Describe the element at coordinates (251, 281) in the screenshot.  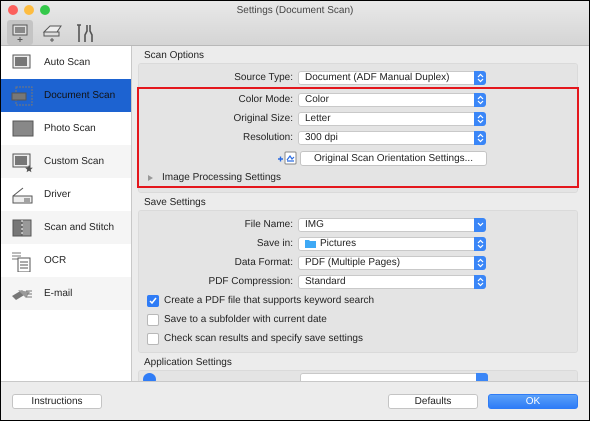
I see `field-label: PDF Compression:` at that location.